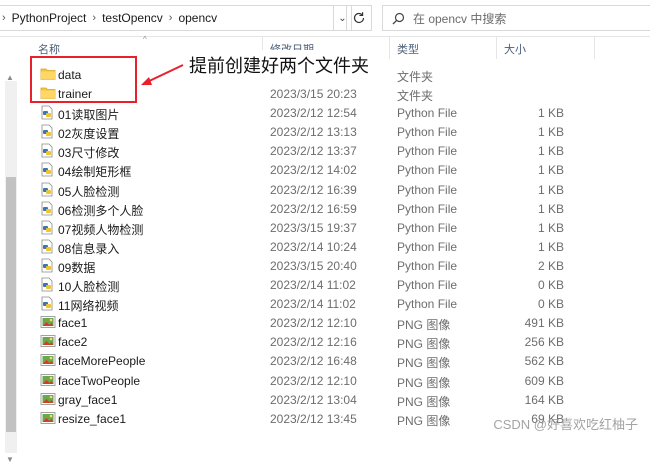 This screenshot has width=650, height=464. I want to click on file-name: data, so click(70, 75).